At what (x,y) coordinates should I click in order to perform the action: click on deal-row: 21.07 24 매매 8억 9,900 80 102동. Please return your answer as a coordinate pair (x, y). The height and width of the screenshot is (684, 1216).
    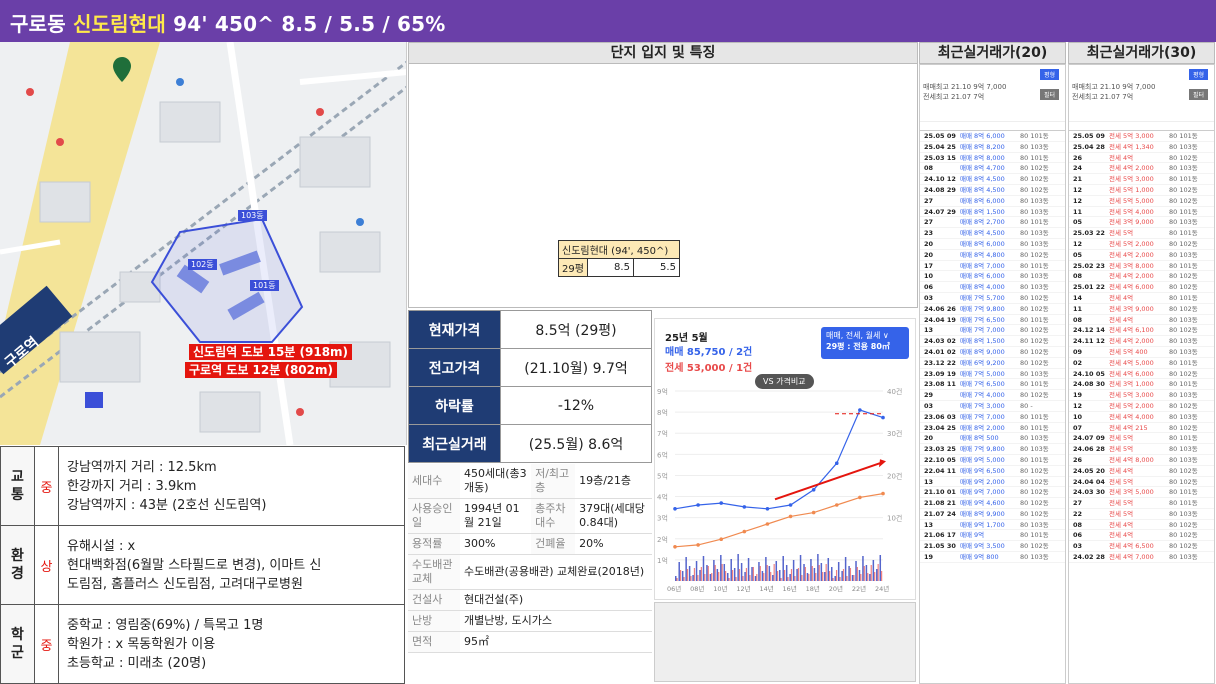
    Looking at the image, I should click on (992, 514).